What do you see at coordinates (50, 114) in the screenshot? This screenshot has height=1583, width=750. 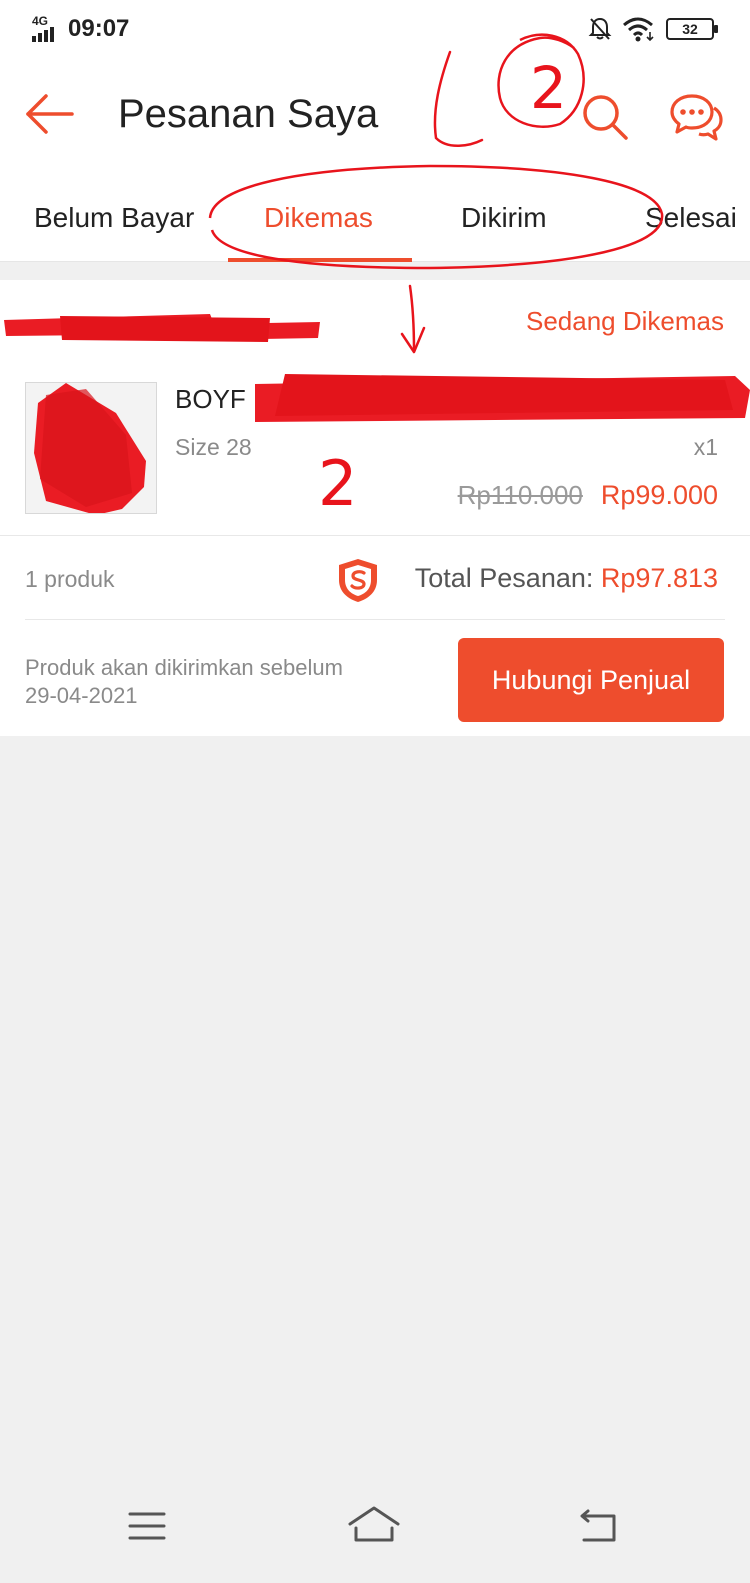 I see `back-arrow-icon` at bounding box center [50, 114].